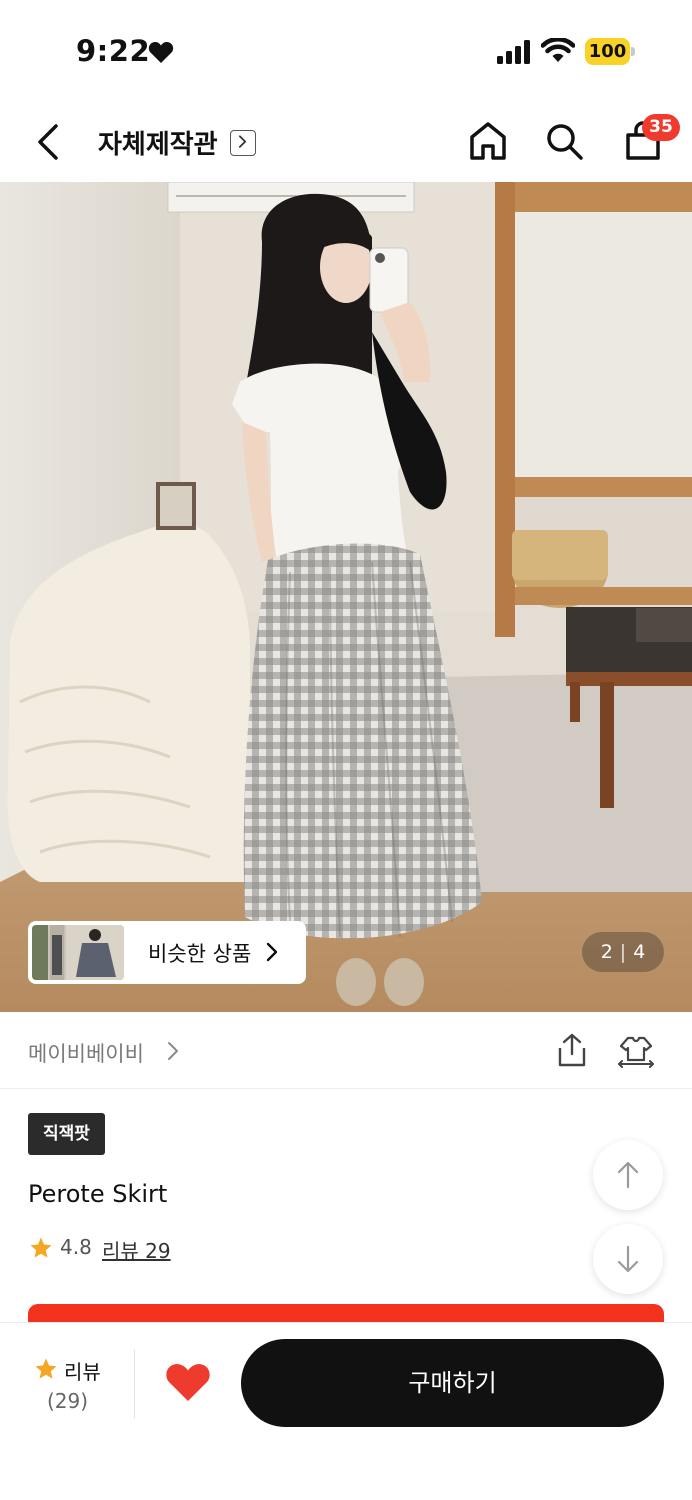 The width and height of the screenshot is (692, 1500). Describe the element at coordinates (488, 141) in the screenshot. I see `home-icon` at that location.